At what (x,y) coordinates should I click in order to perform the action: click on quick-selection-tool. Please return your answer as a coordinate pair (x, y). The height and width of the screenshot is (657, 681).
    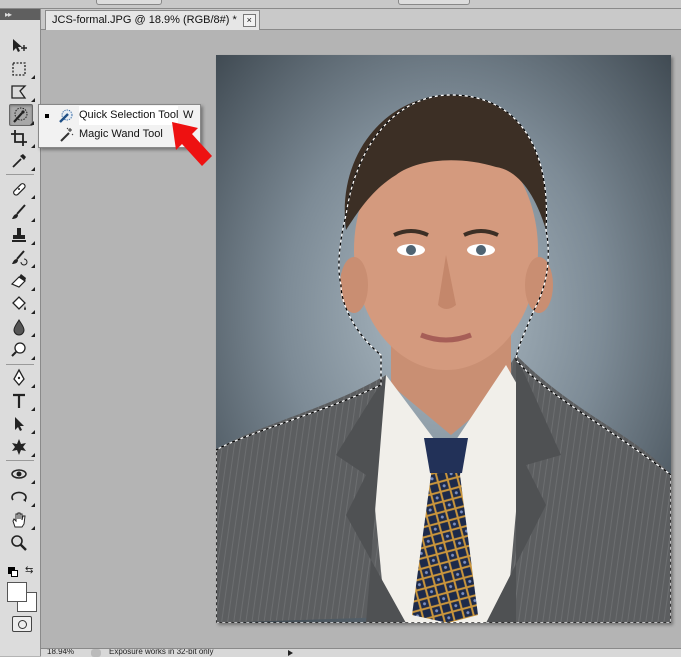
    Looking at the image, I should click on (21, 115).